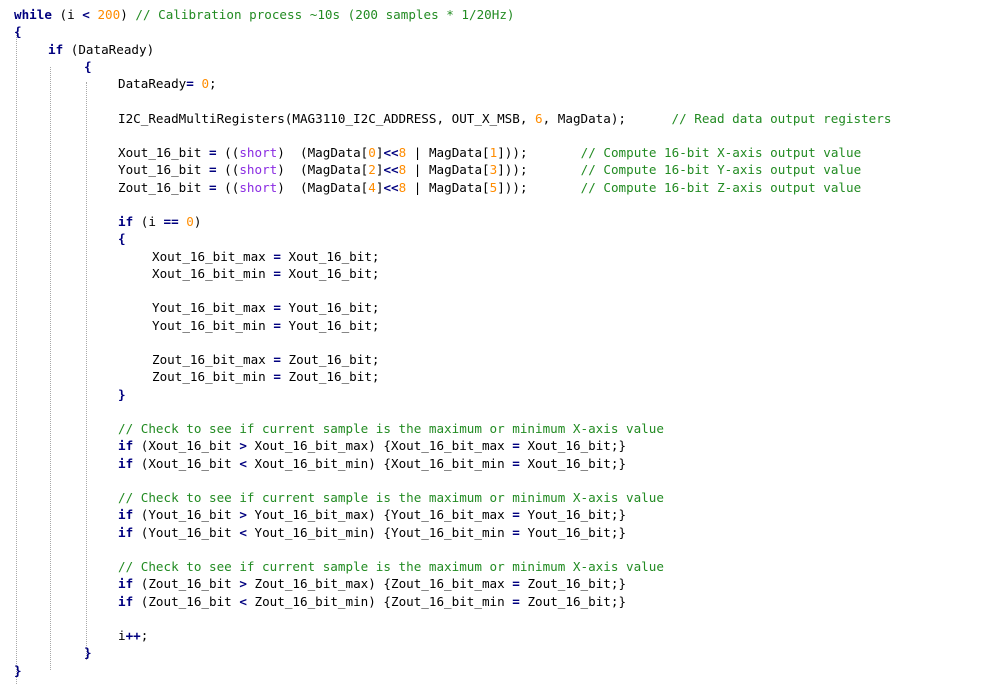  I want to click on code-line: i++;, so click(133, 635).